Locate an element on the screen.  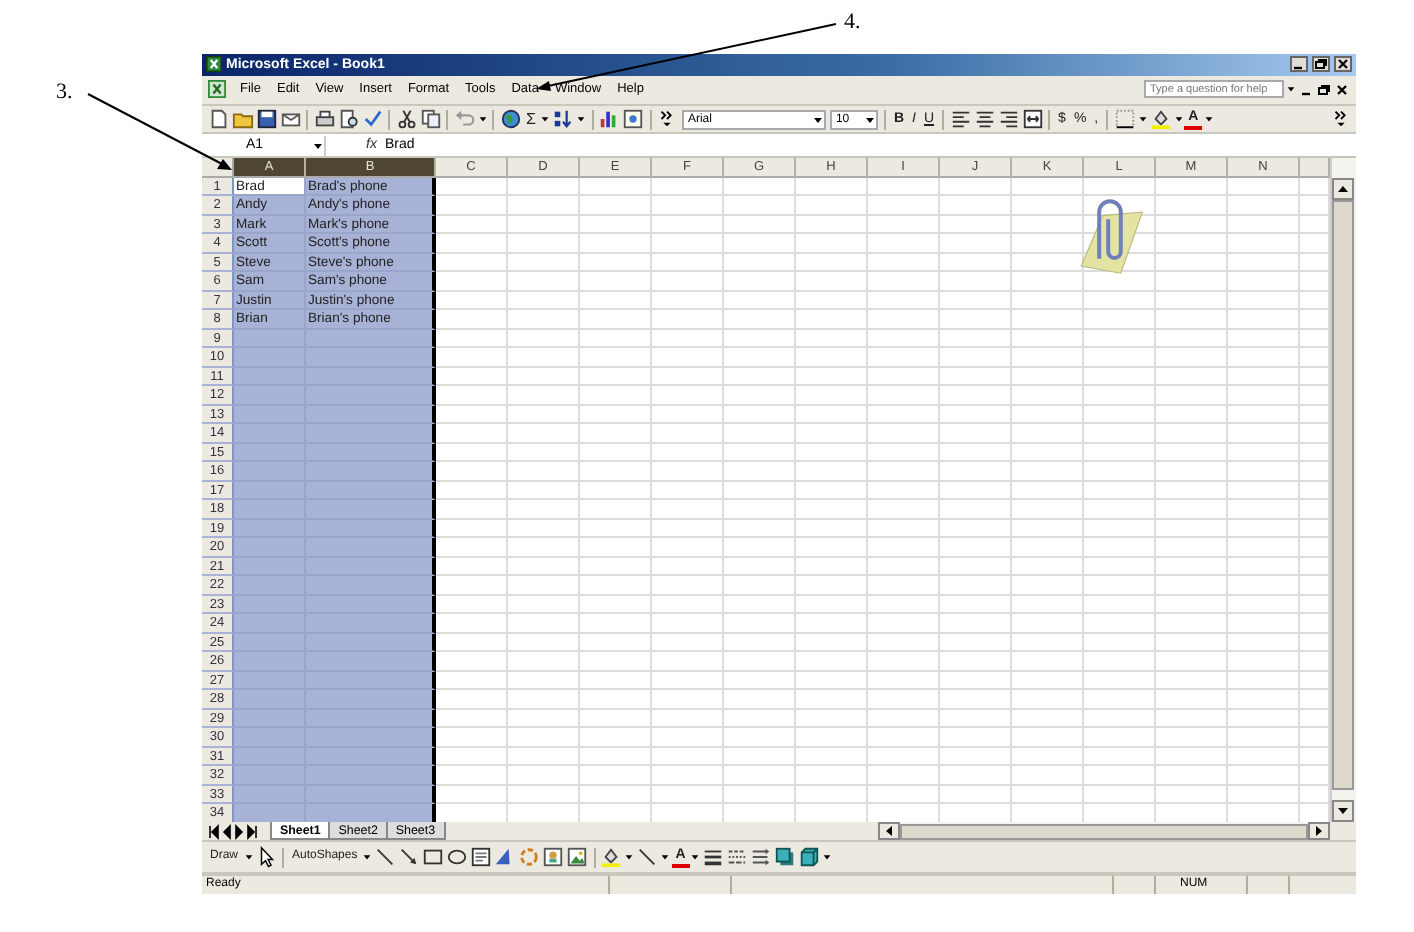
envelope-icon is located at coordinates (290, 119).